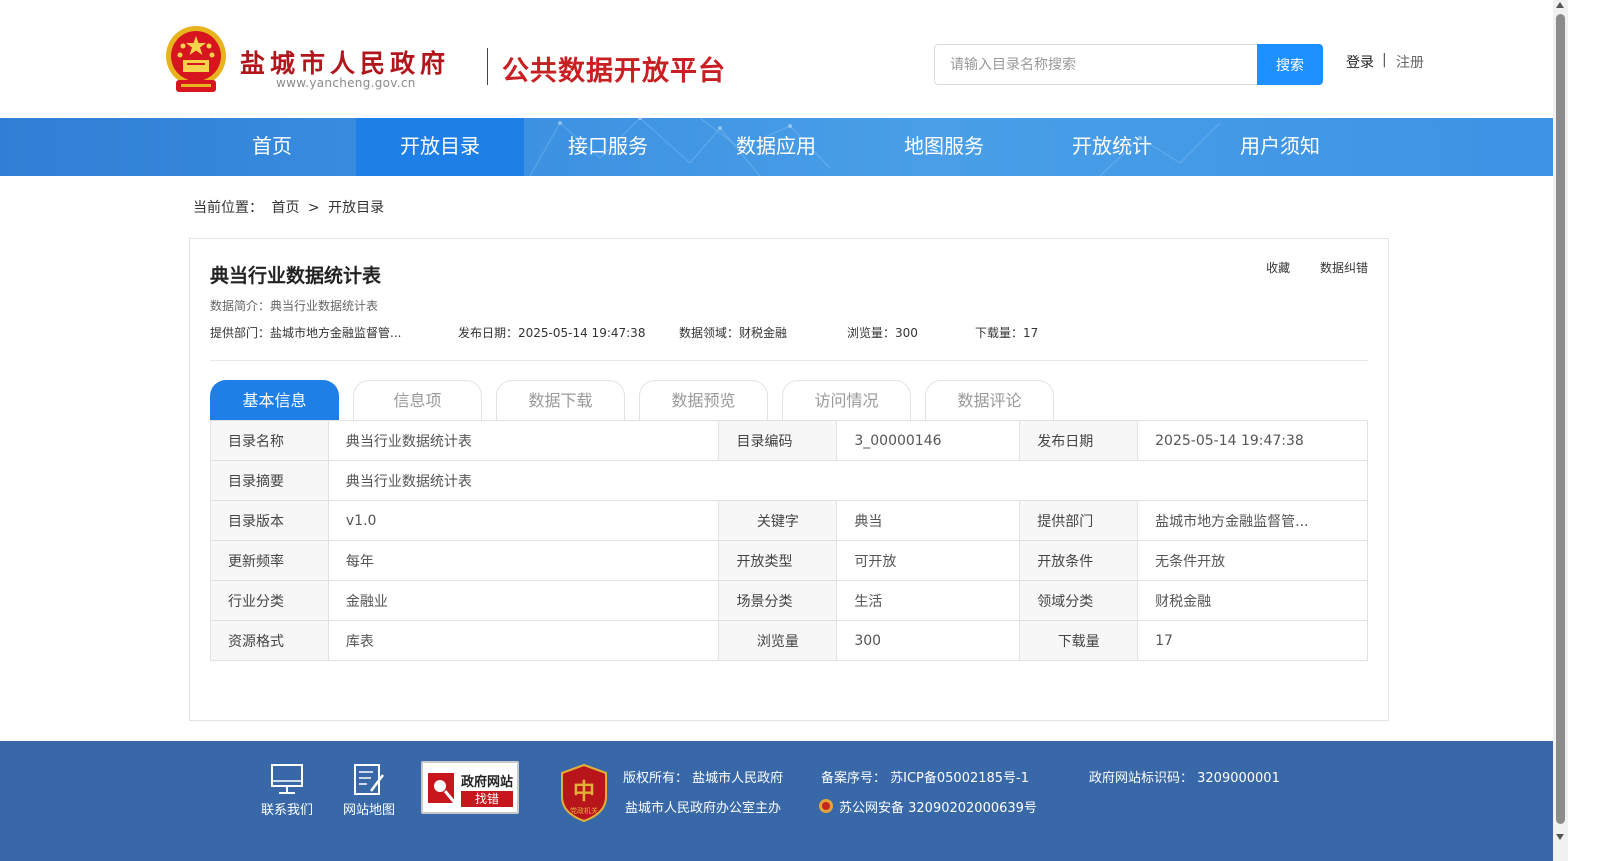 The width and height of the screenshot is (1600, 861). What do you see at coordinates (1096, 64) in the screenshot?
I see `search-input` at bounding box center [1096, 64].